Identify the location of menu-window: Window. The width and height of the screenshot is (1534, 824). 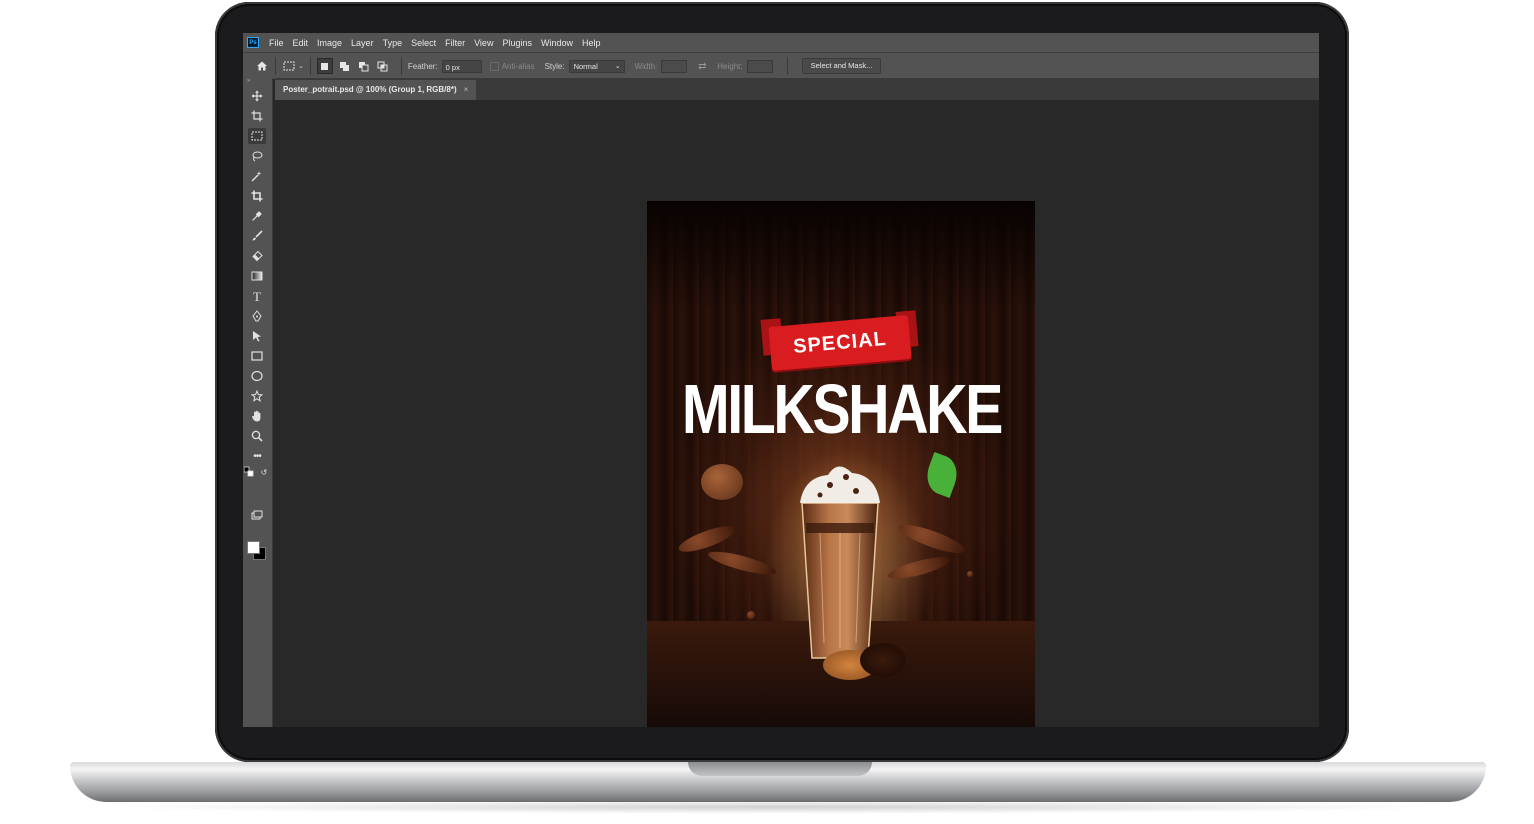
(557, 43).